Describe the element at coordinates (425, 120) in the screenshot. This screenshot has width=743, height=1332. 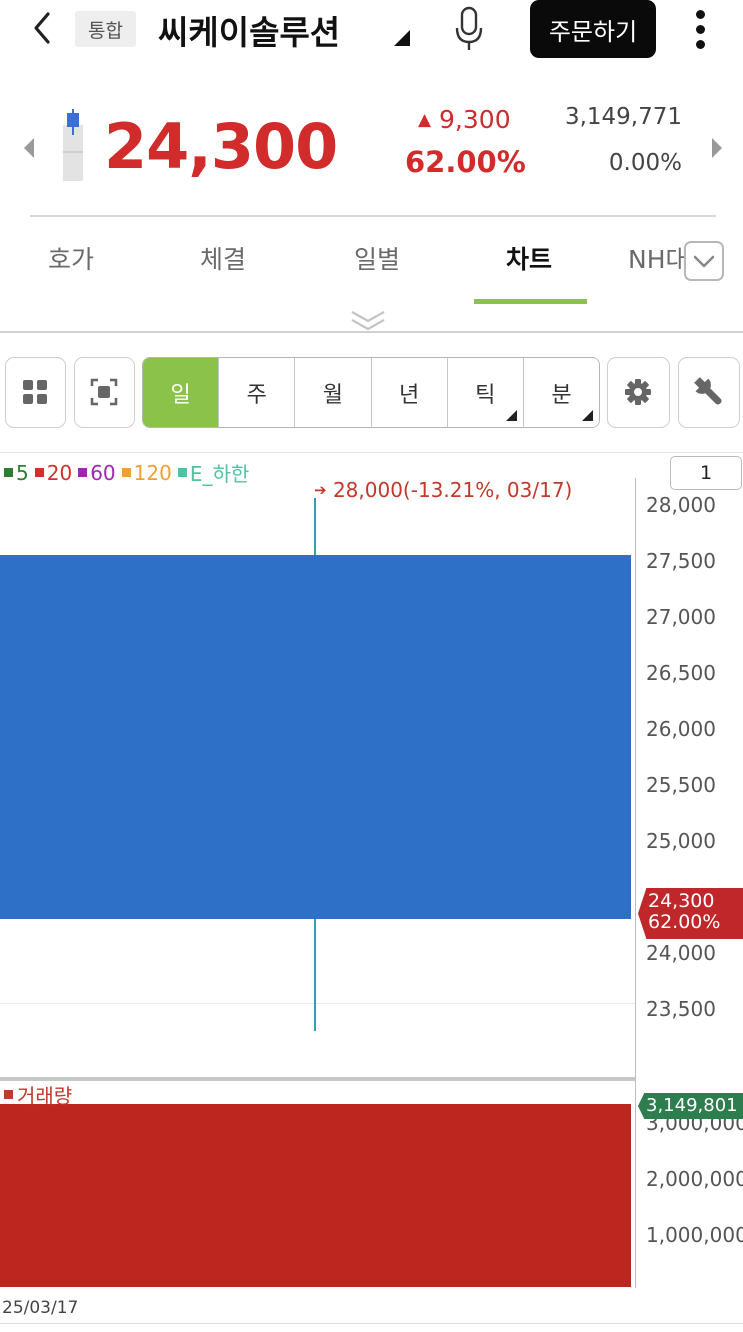
I see `up-triangle-icon: ▲` at that location.